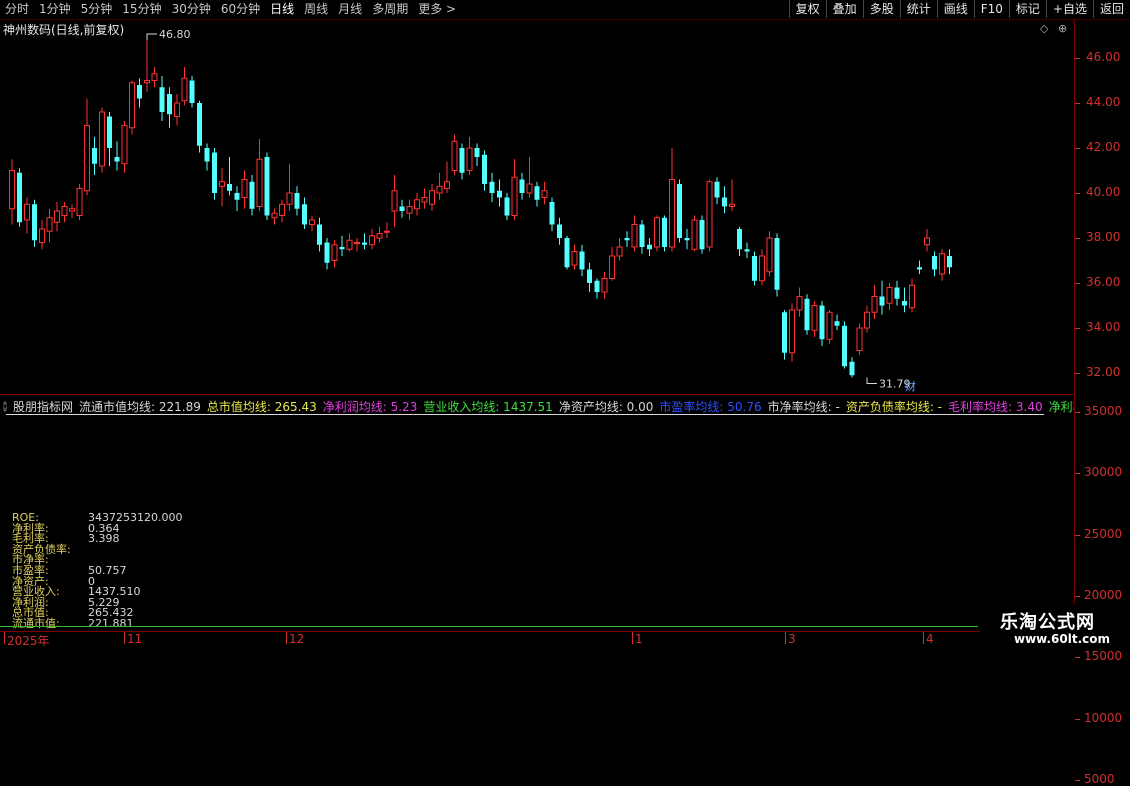  I want to click on pane-separator, so click(537, 394).